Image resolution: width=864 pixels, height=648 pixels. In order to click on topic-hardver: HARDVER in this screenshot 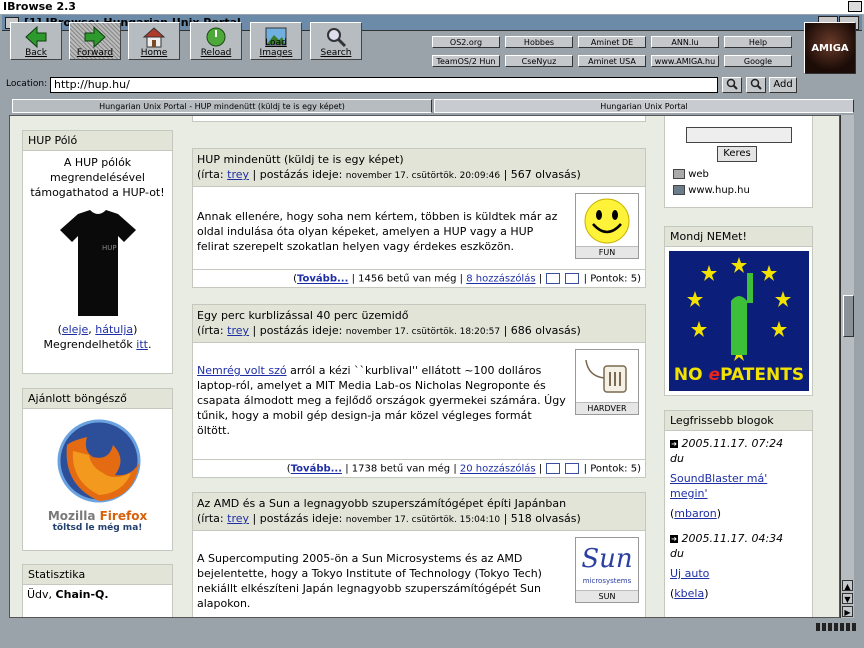, I will do `click(607, 382)`.